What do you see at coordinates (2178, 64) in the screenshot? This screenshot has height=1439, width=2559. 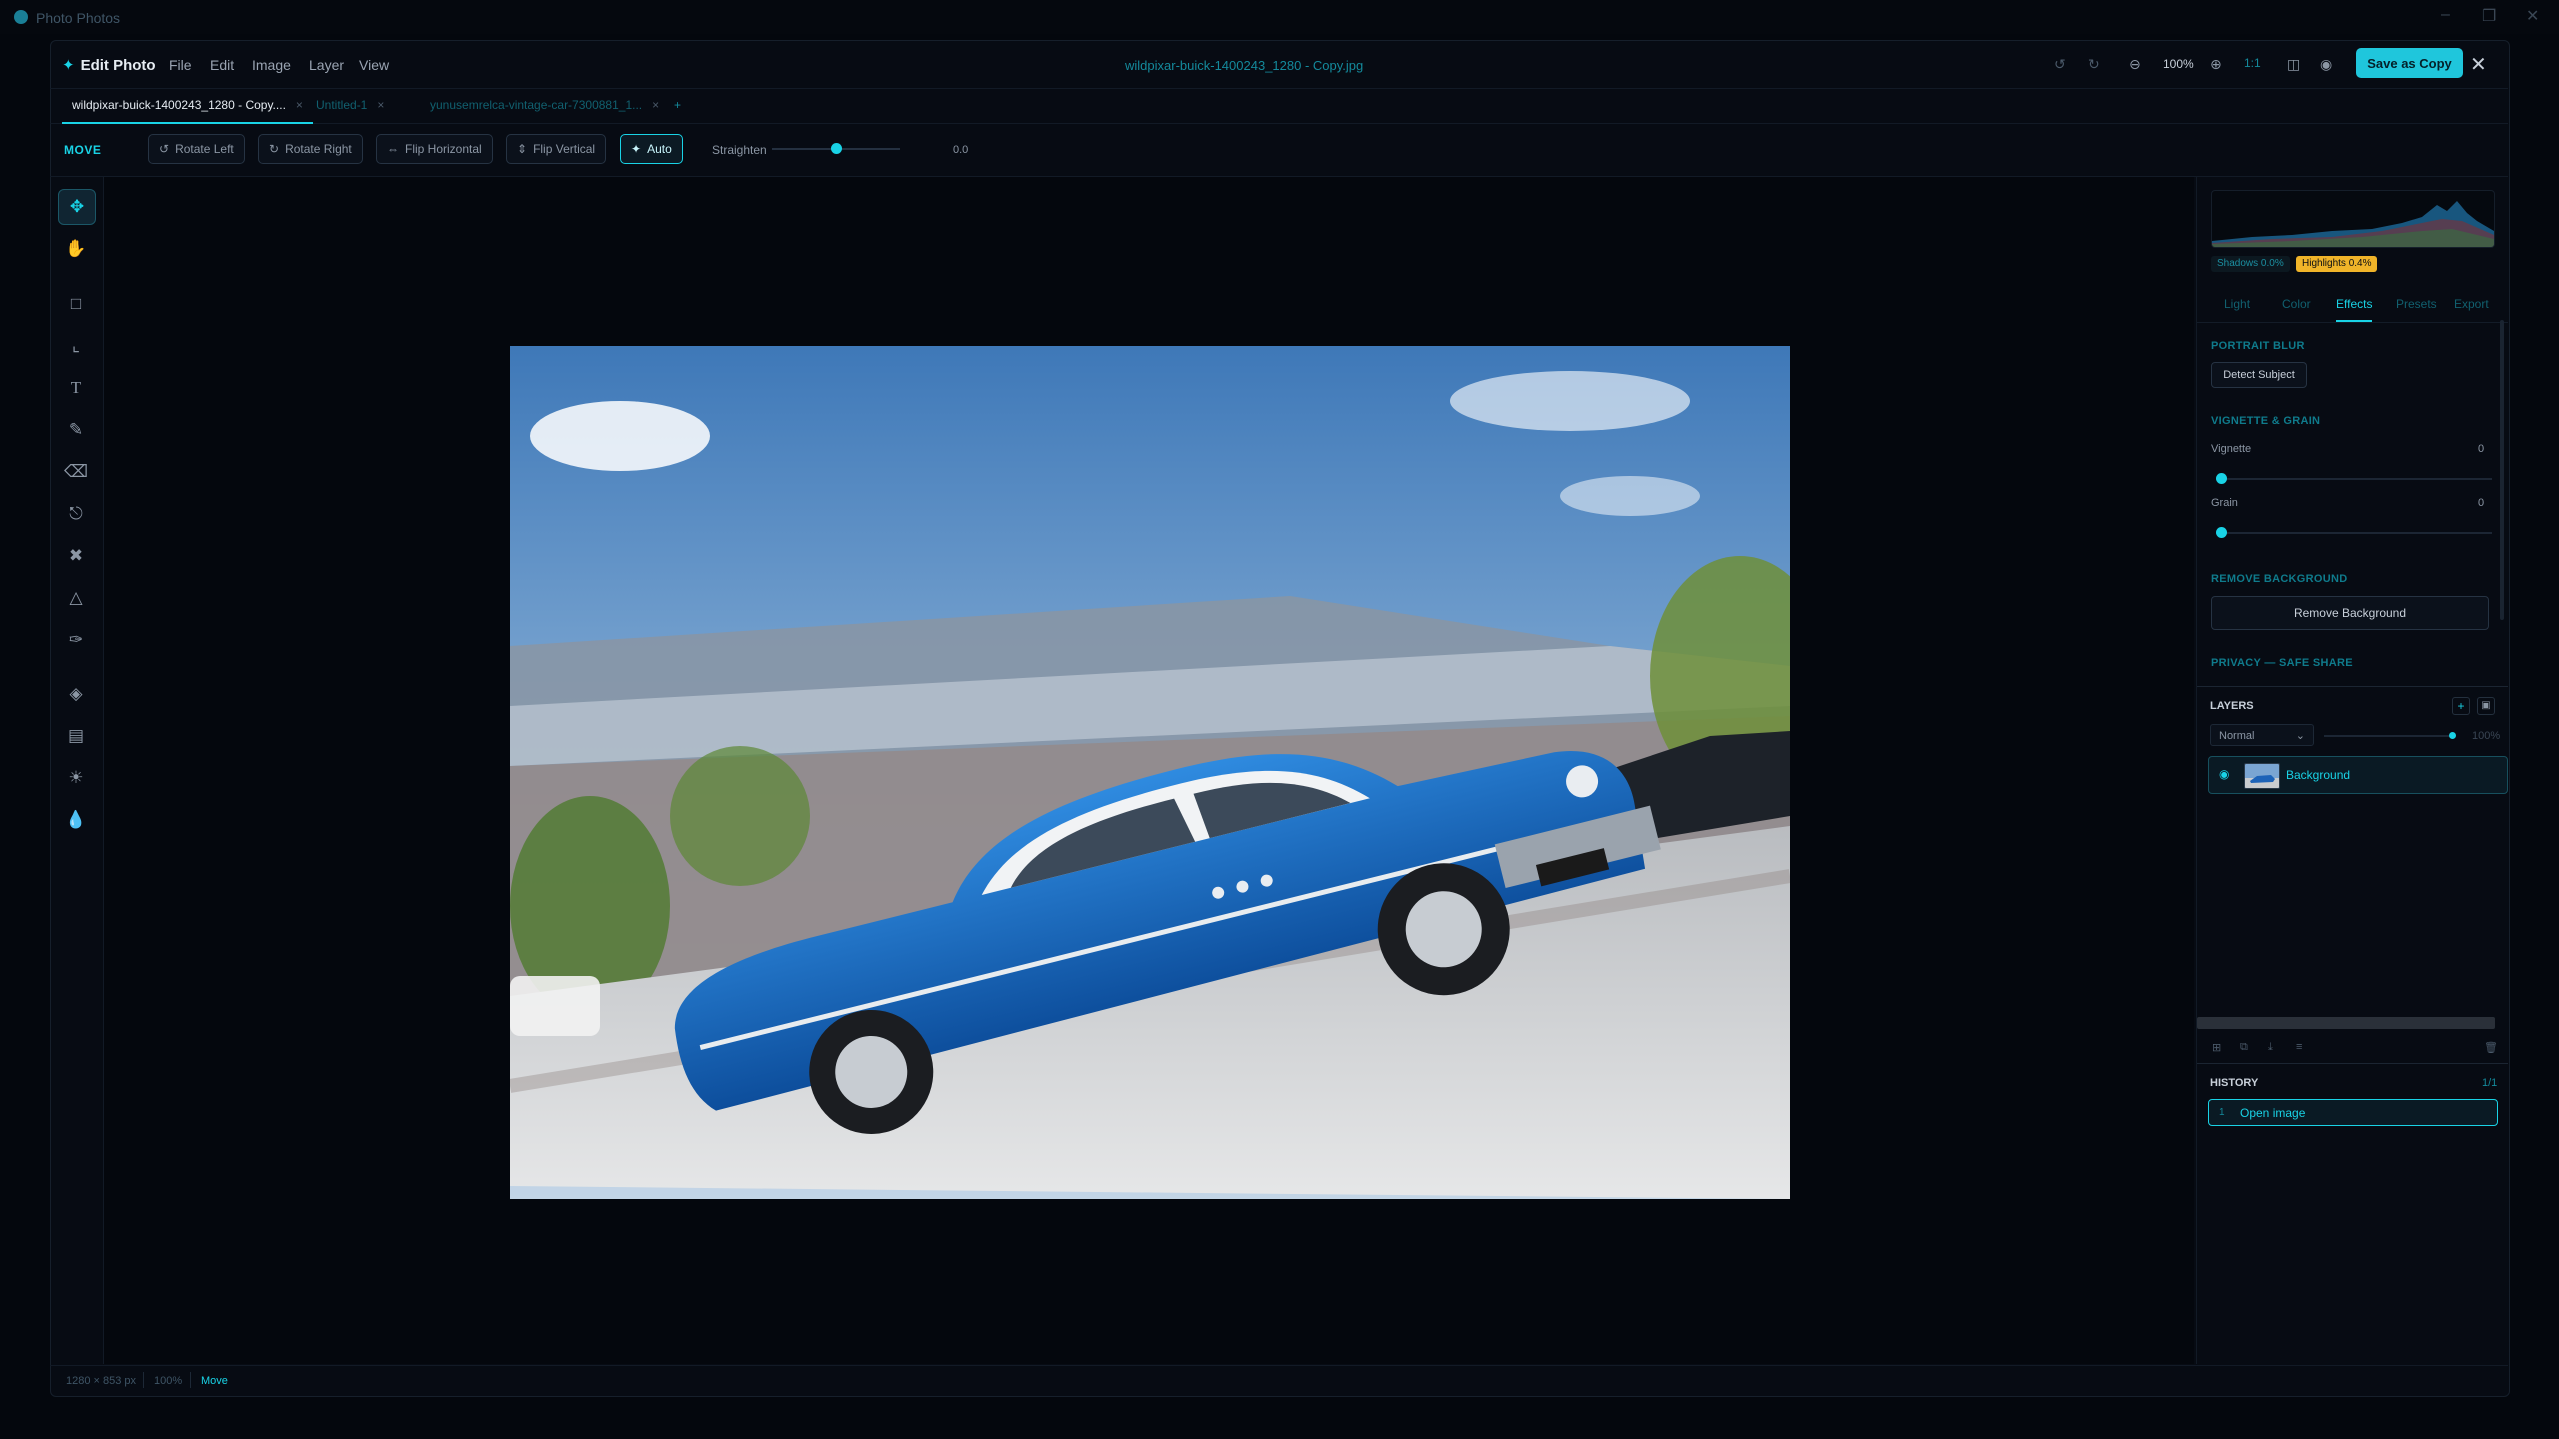 I see `zoom-level: 100%` at bounding box center [2178, 64].